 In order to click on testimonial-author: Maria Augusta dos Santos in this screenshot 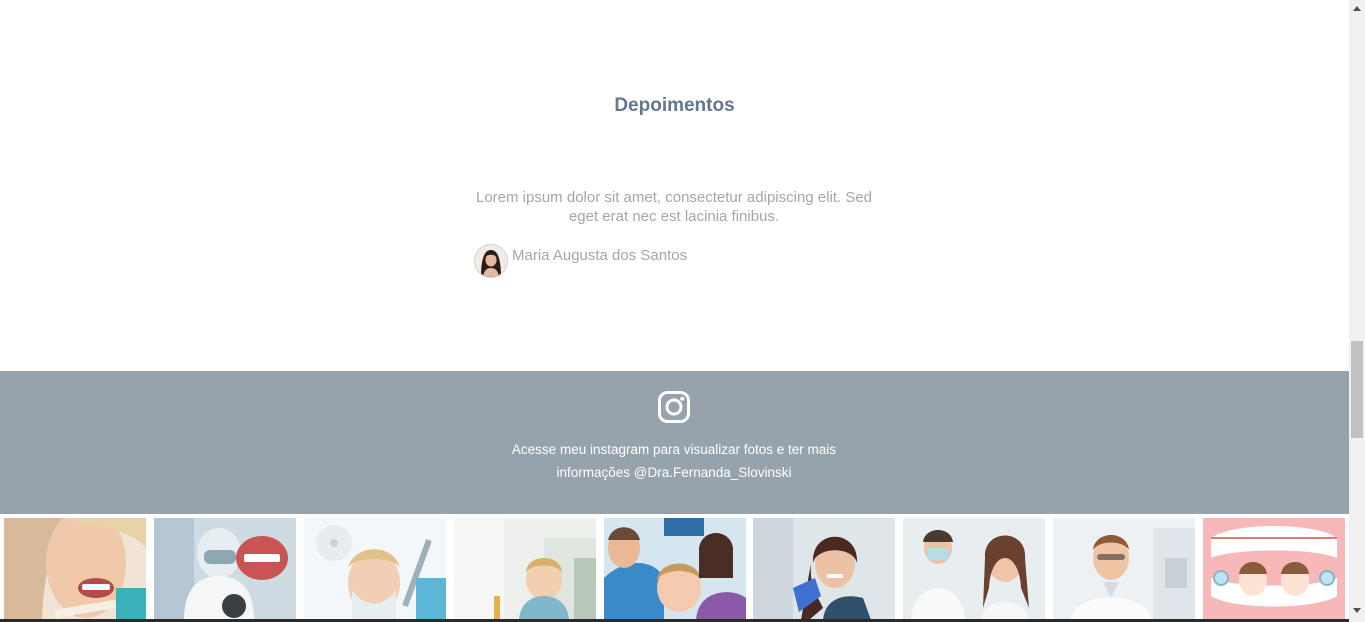, I will do `click(580, 261)`.